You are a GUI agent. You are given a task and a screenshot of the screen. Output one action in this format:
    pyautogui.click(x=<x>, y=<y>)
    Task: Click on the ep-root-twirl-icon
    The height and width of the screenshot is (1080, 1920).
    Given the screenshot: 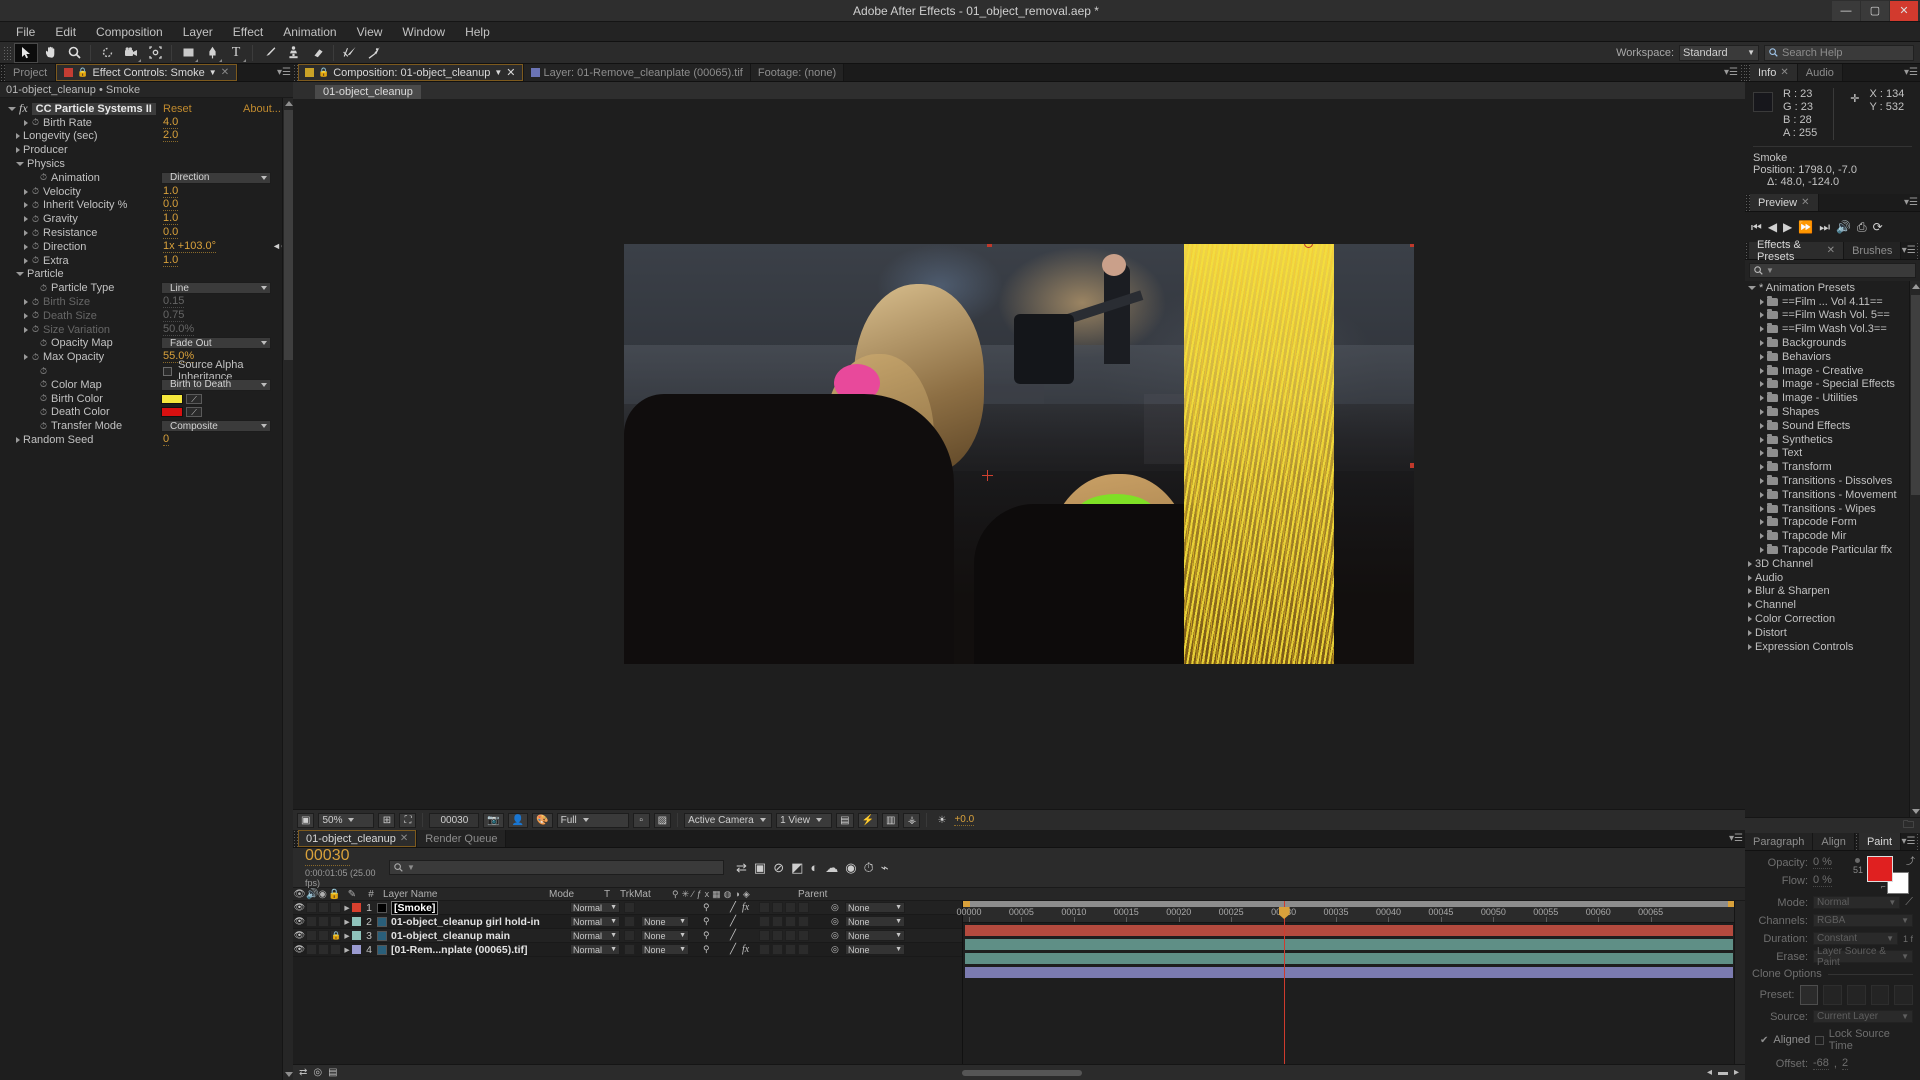 What is the action you would take?
    pyautogui.click(x=1752, y=287)
    